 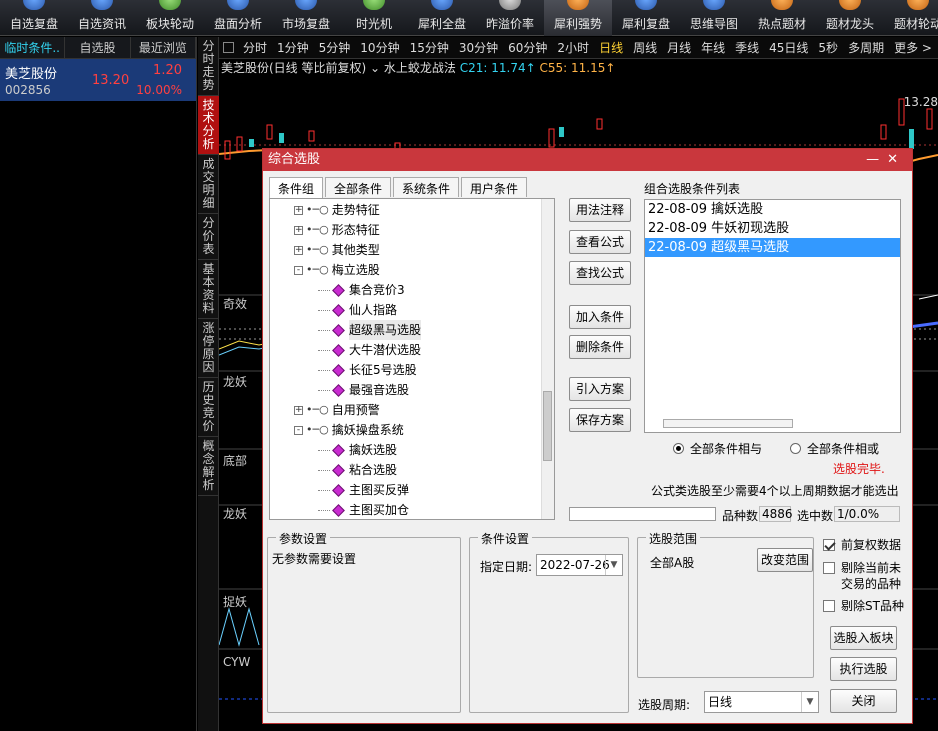 I want to click on period-item-13: 45日线, so click(x=788, y=47).